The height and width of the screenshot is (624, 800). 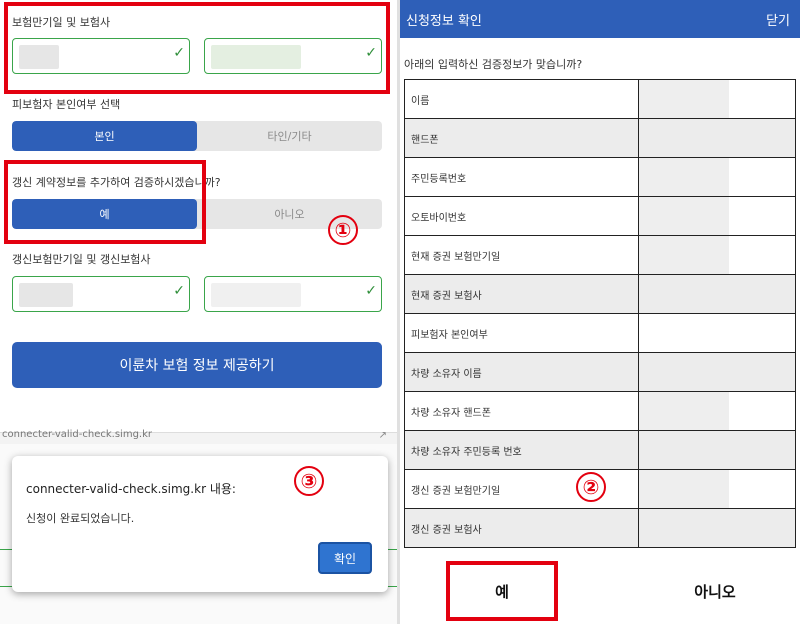 What do you see at coordinates (382, 435) in the screenshot?
I see `external-link-icon: ↗` at bounding box center [382, 435].